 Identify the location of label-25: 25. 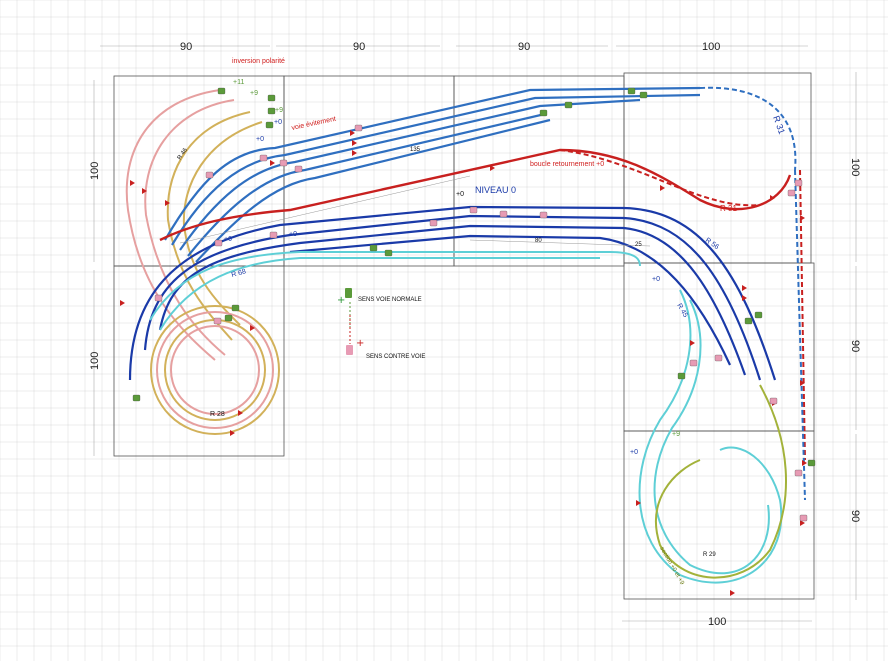
(638, 245).